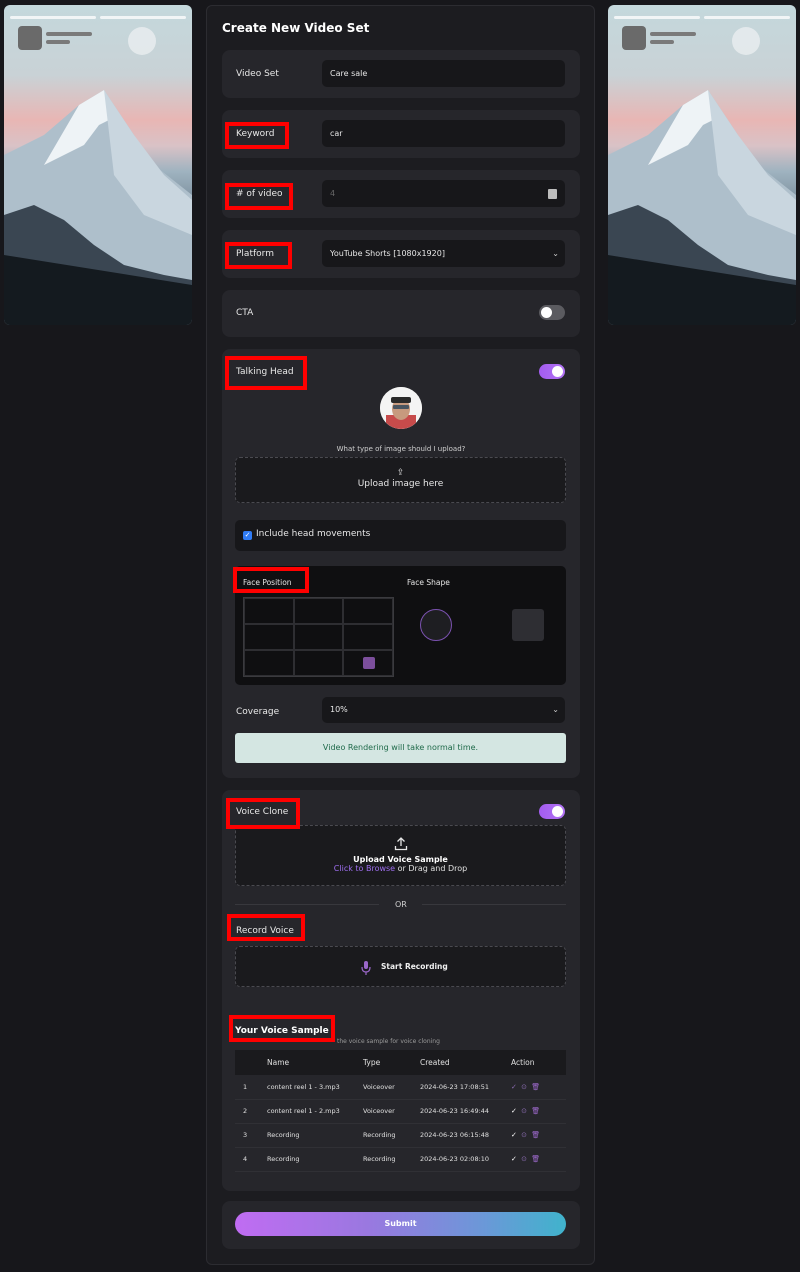  I want to click on row-created: 2024-06-23 06:15:48, so click(465, 1135).